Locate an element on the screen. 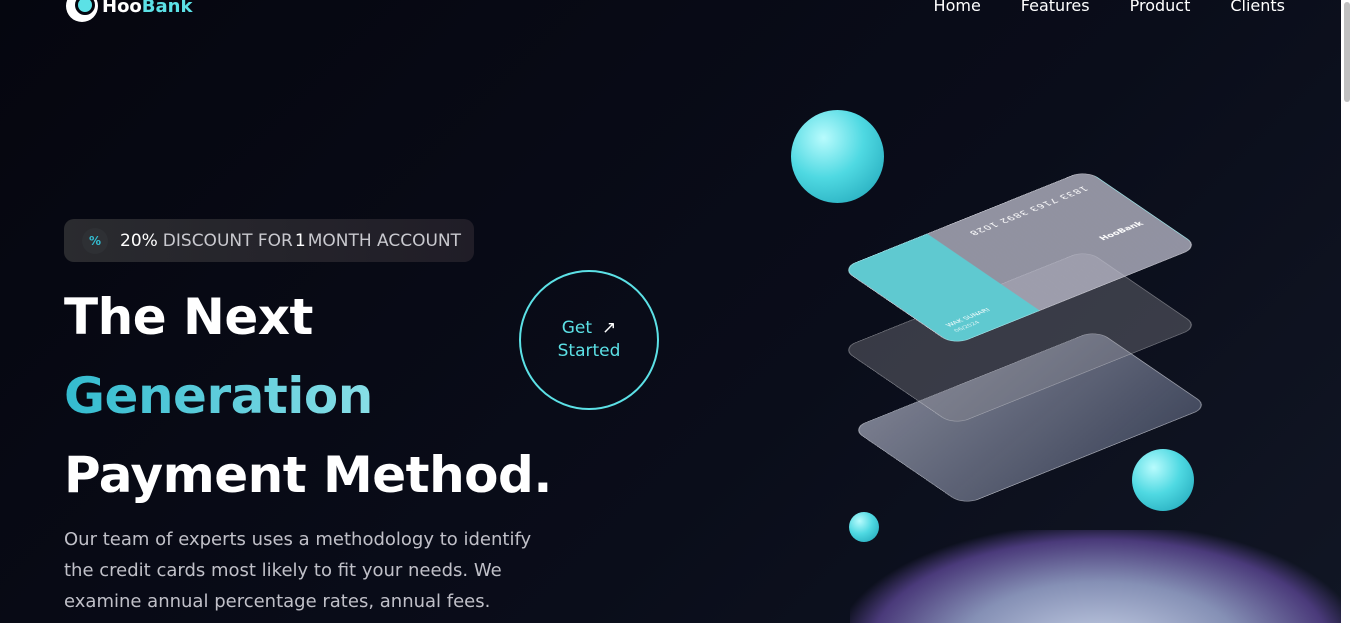 This screenshot has height=623, width=1353. discount-text-2: MONTH ACCOUNT is located at coordinates (384, 240).